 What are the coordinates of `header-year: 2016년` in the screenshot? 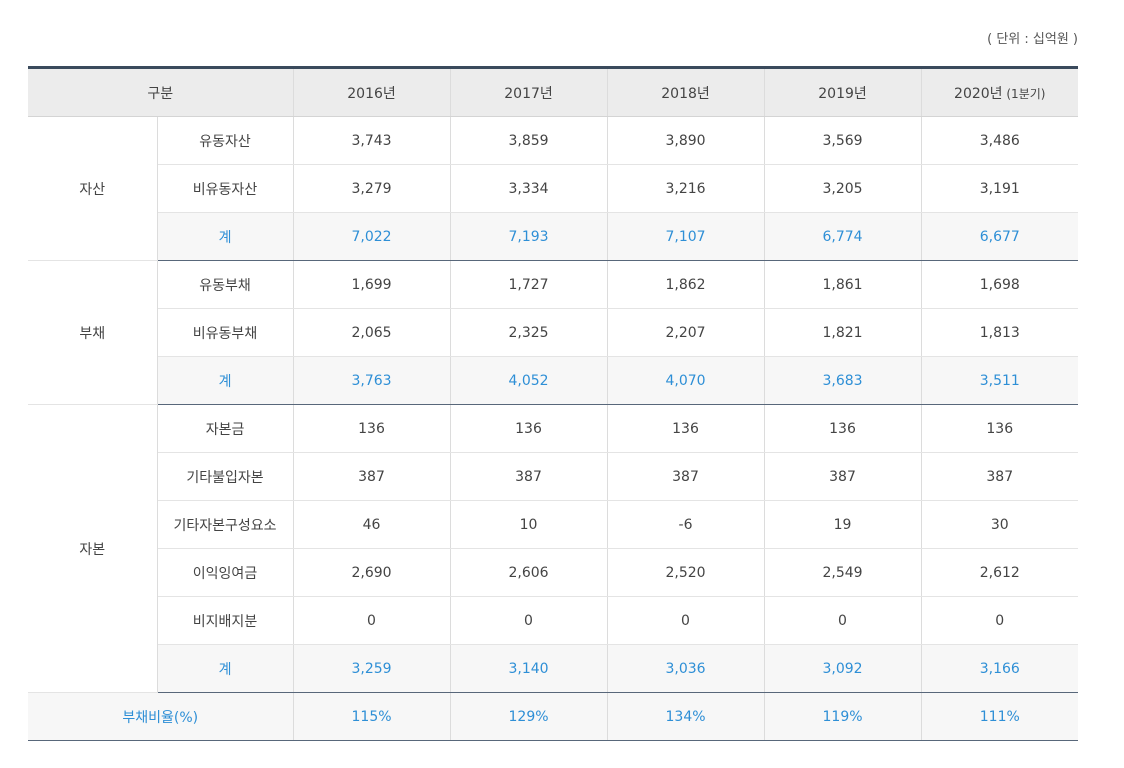 It's located at (372, 91).